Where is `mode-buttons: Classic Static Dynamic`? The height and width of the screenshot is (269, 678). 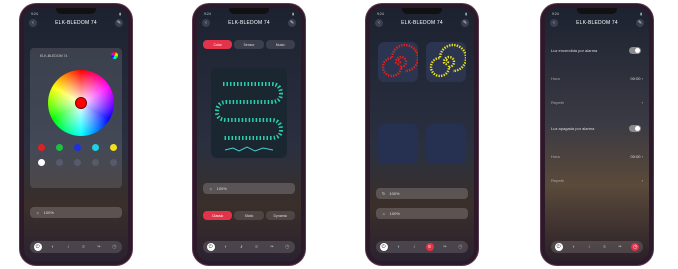
mode-buttons: Classic Static Dynamic is located at coordinates (249, 215).